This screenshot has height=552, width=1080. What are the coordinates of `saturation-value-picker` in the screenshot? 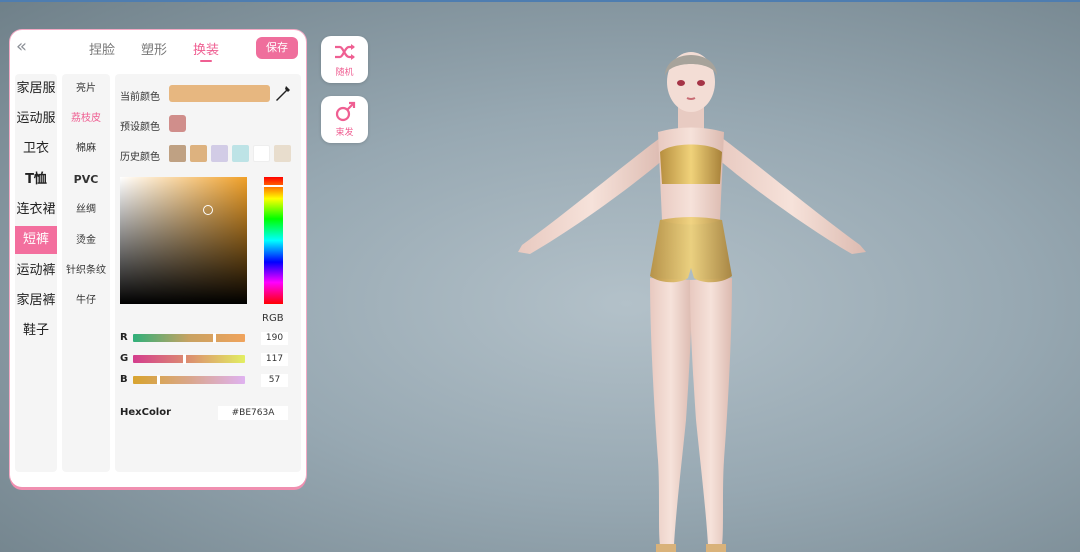 It's located at (183, 240).